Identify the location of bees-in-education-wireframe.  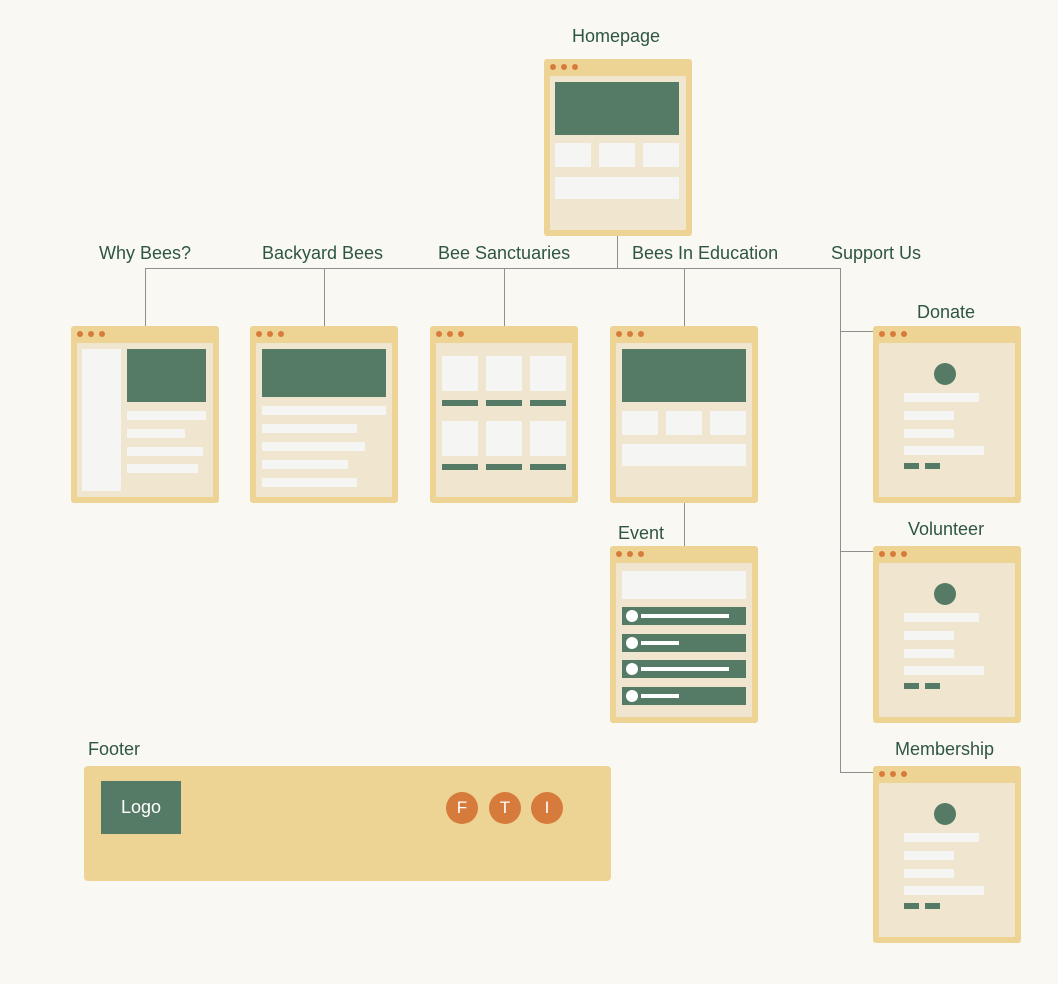
(684, 414).